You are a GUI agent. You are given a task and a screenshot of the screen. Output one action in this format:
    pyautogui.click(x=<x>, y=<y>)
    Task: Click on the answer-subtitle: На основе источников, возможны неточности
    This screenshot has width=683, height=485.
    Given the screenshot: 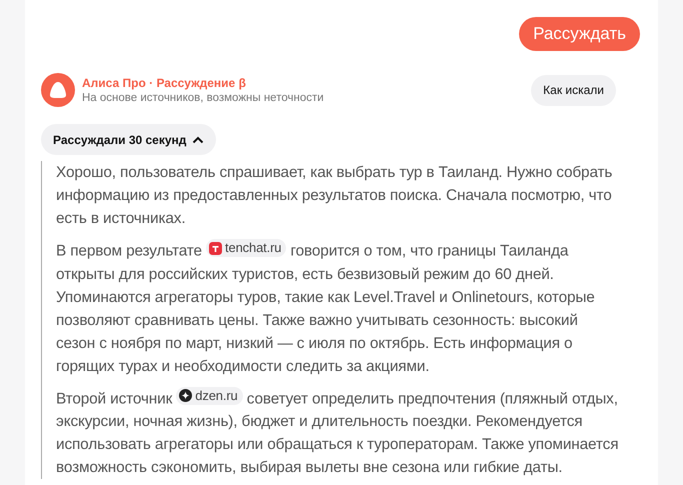 What is the action you would take?
    pyautogui.click(x=203, y=98)
    